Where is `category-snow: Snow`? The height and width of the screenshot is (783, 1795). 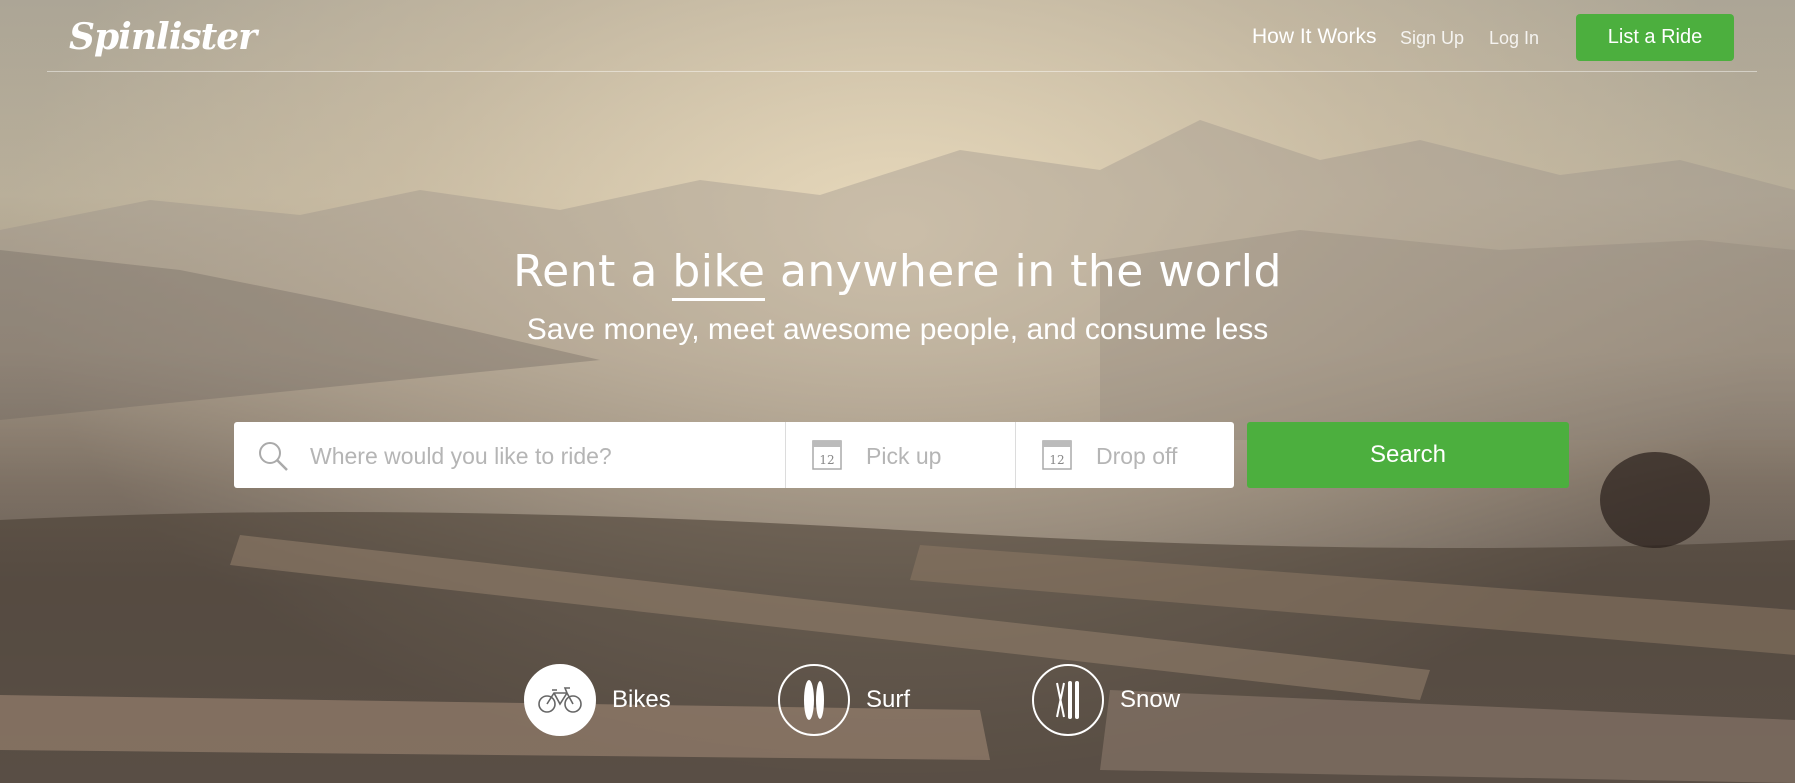
category-snow: Snow is located at coordinates (1106, 700).